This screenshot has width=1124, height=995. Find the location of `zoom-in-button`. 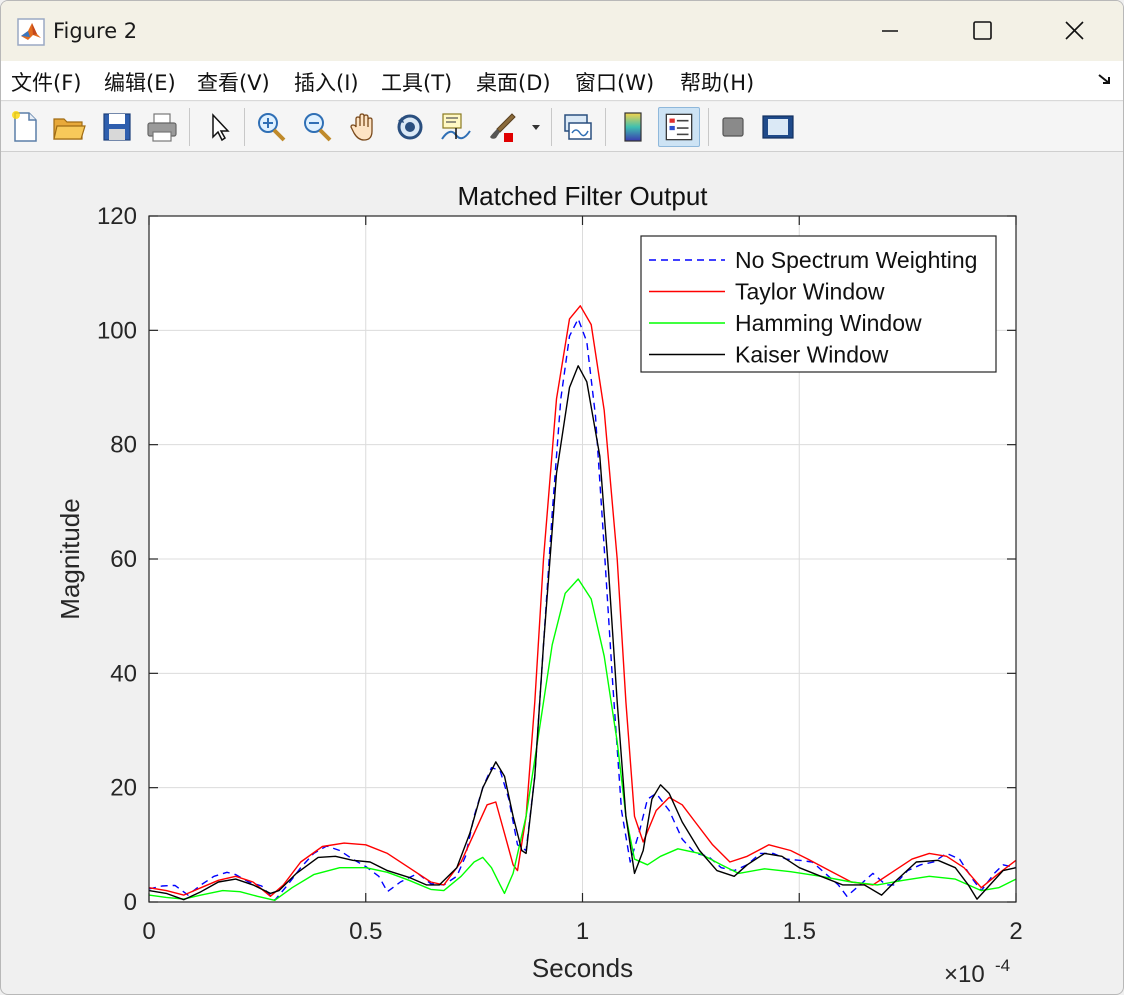

zoom-in-button is located at coordinates (271, 127).